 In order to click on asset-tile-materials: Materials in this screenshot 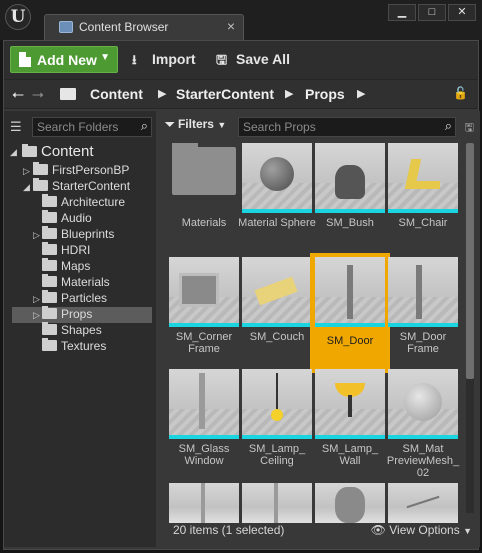, I will do `click(204, 198)`.